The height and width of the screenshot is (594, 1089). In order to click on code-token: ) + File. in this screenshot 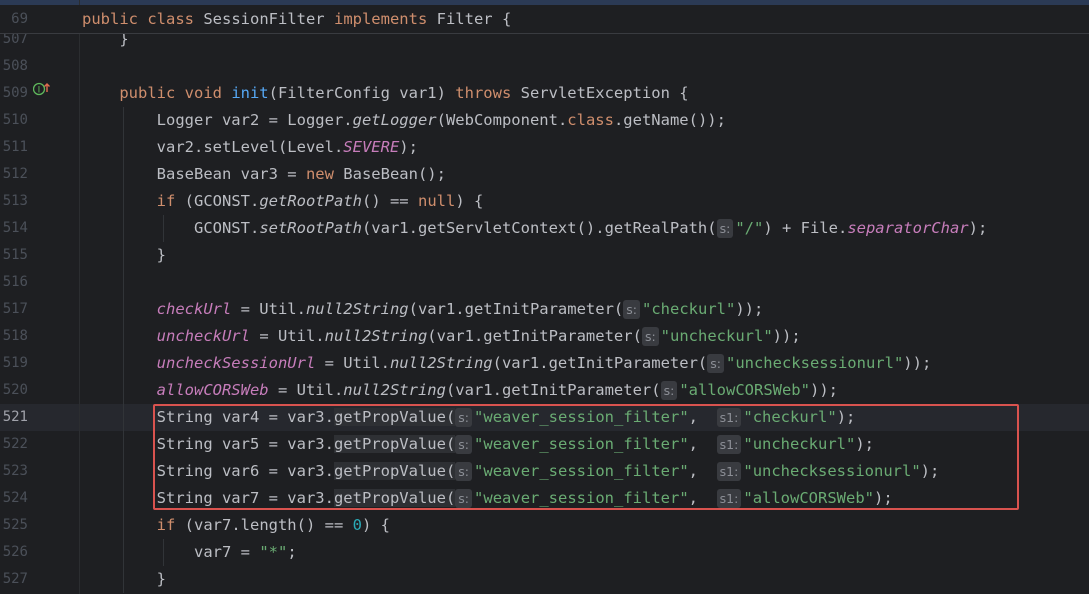, I will do `click(805, 228)`.